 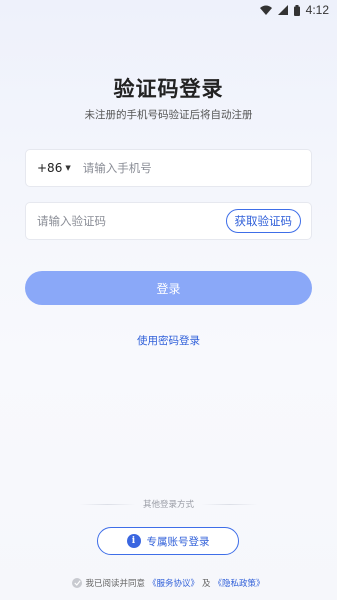 I want to click on country-code-selector: +86 ▼, so click(x=51, y=168).